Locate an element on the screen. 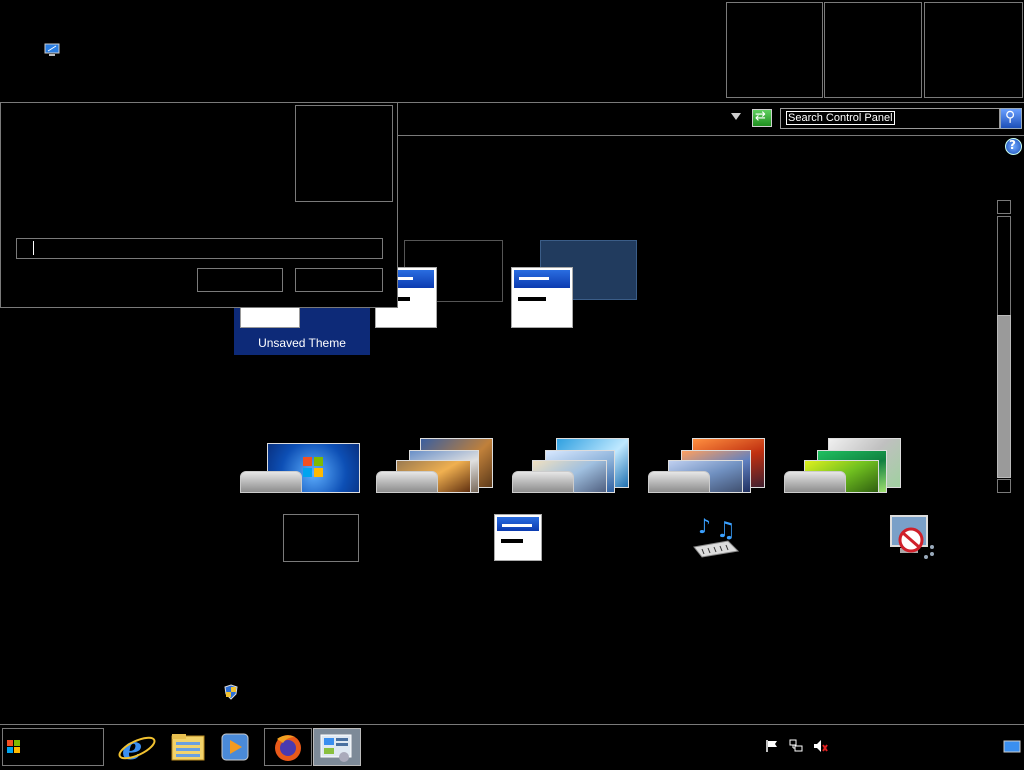 The image size is (1024, 770). theme-landscapes is located at coordinates (709, 465).